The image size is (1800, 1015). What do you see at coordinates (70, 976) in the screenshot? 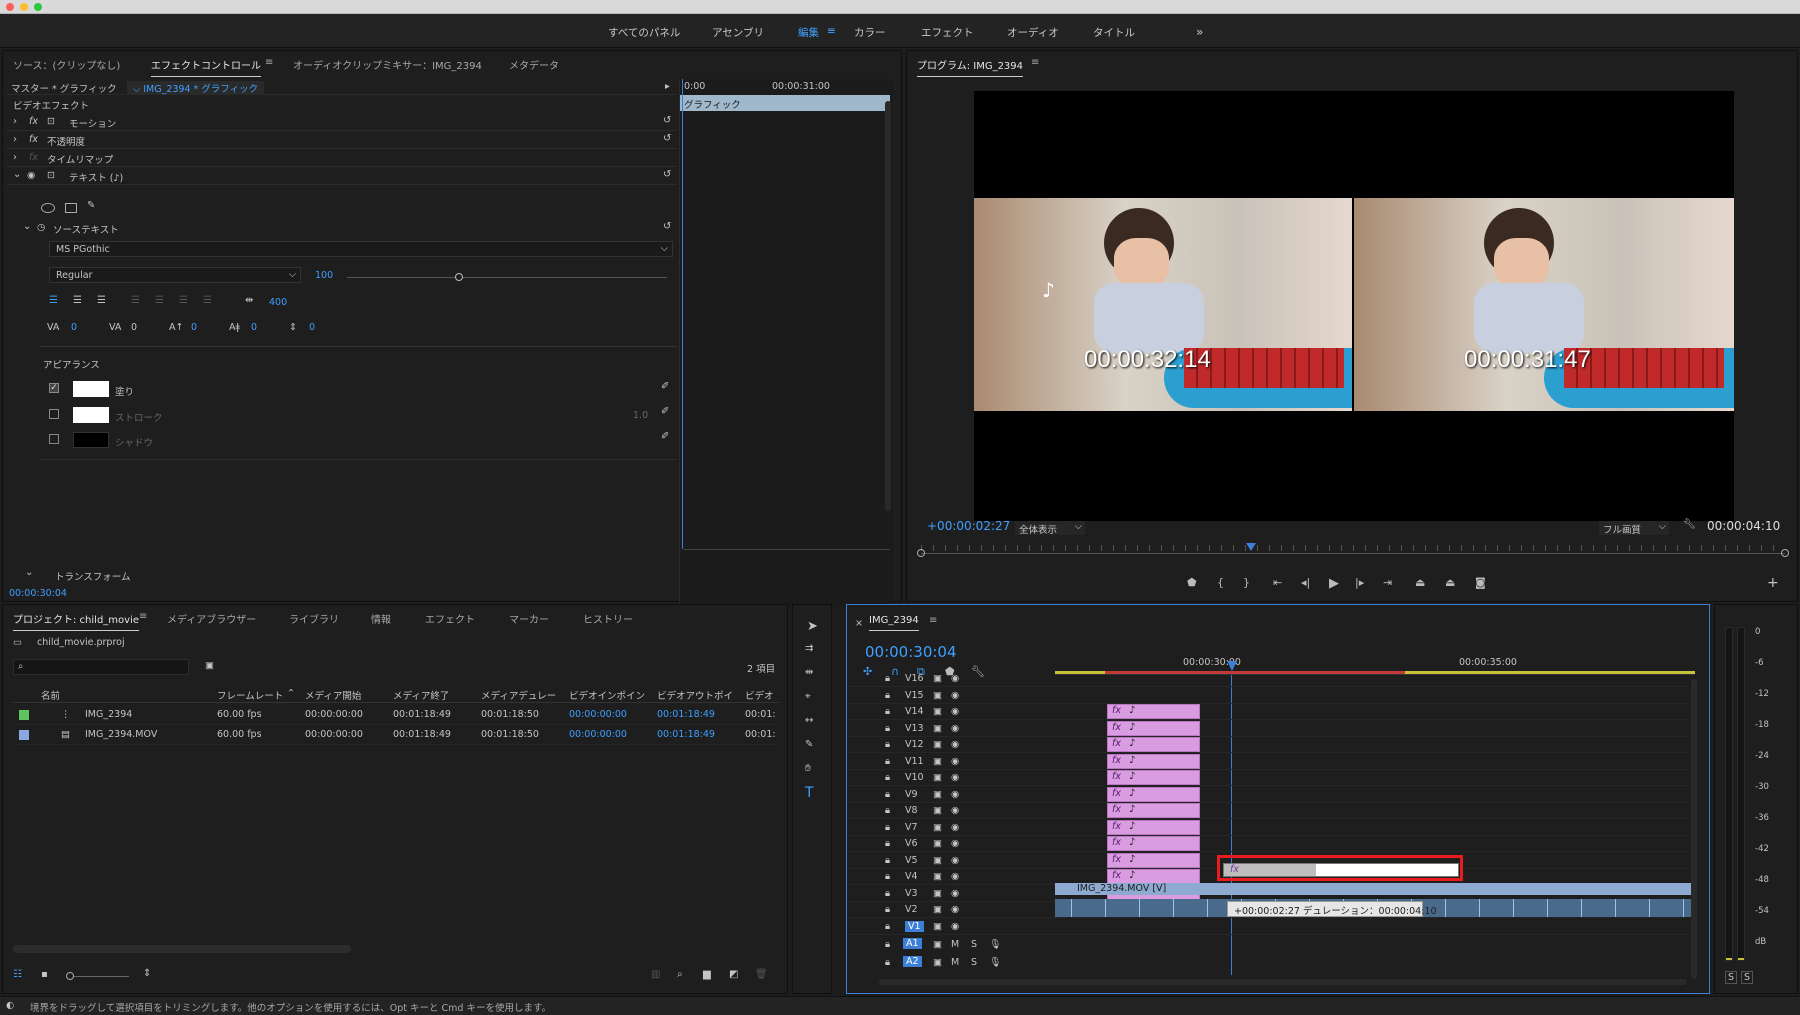
I see `zoom-slider-knob` at bounding box center [70, 976].